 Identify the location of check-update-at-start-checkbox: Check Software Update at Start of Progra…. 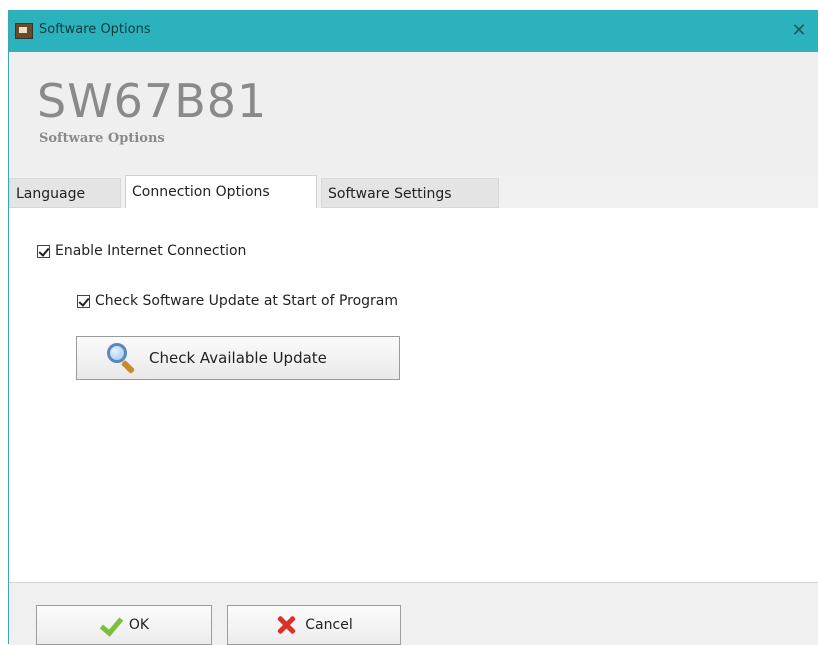
(237, 301).